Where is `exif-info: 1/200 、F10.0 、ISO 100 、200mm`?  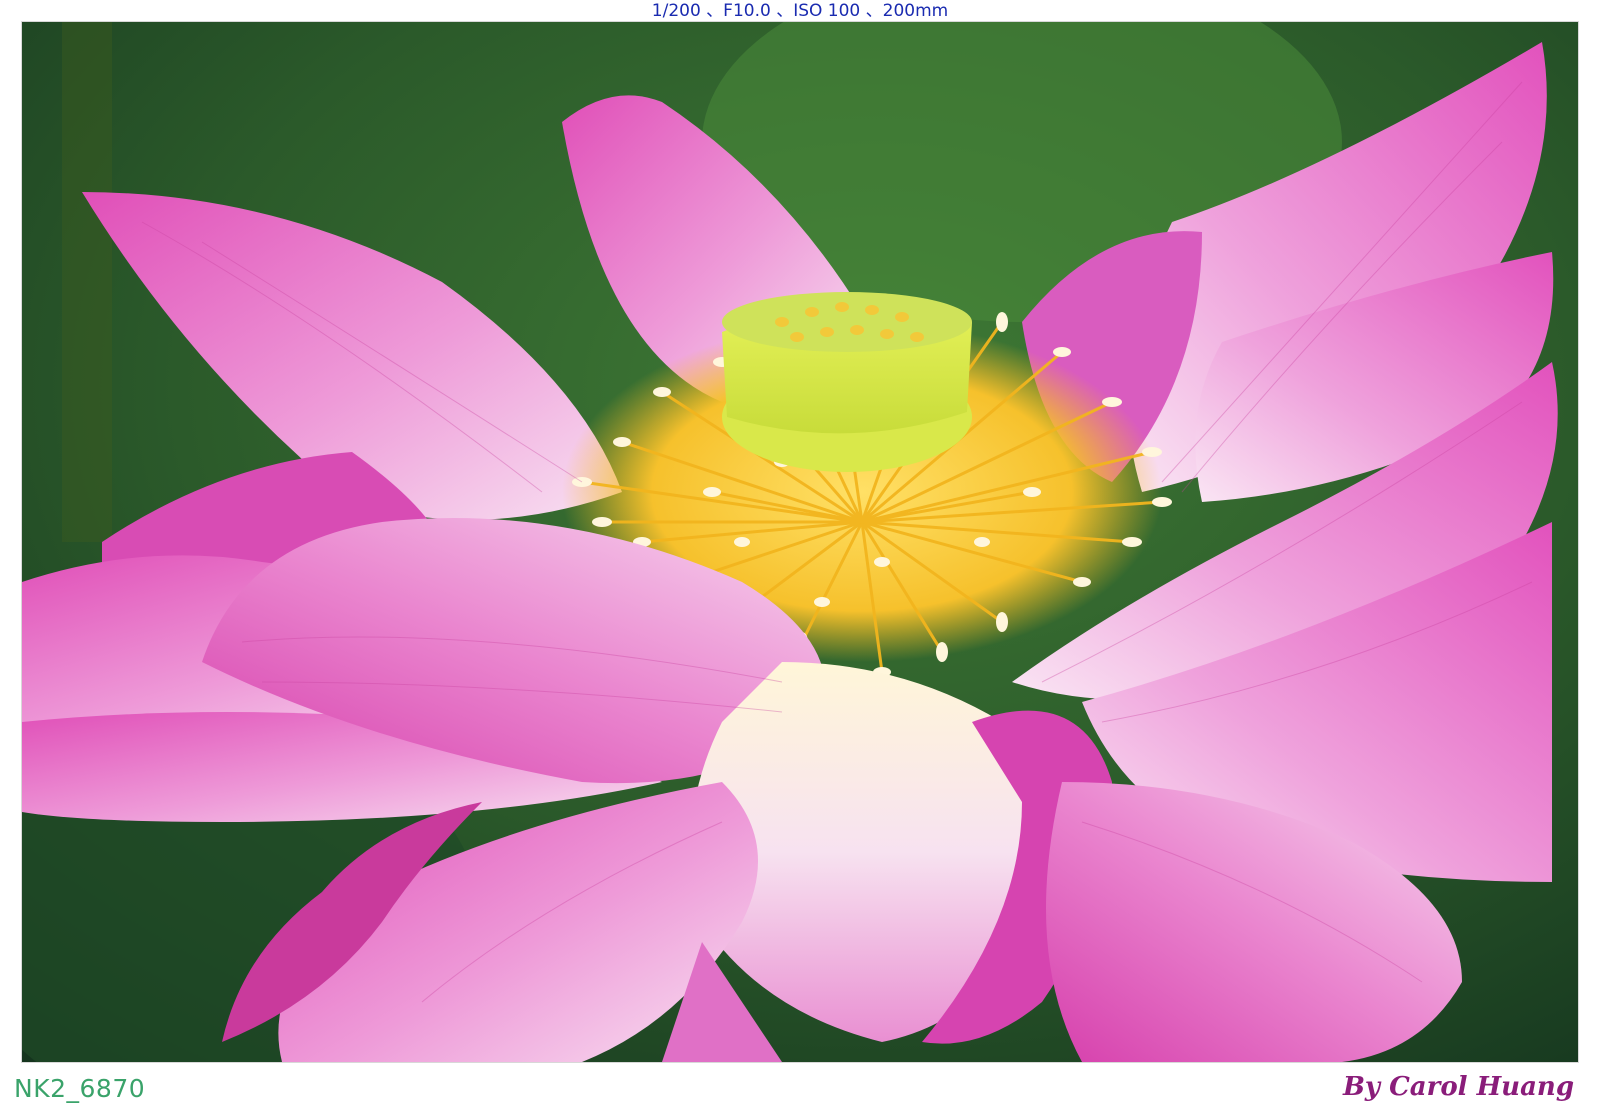
exif-info: 1/200 、F10.0 、ISO 100 、200mm is located at coordinates (800, 11).